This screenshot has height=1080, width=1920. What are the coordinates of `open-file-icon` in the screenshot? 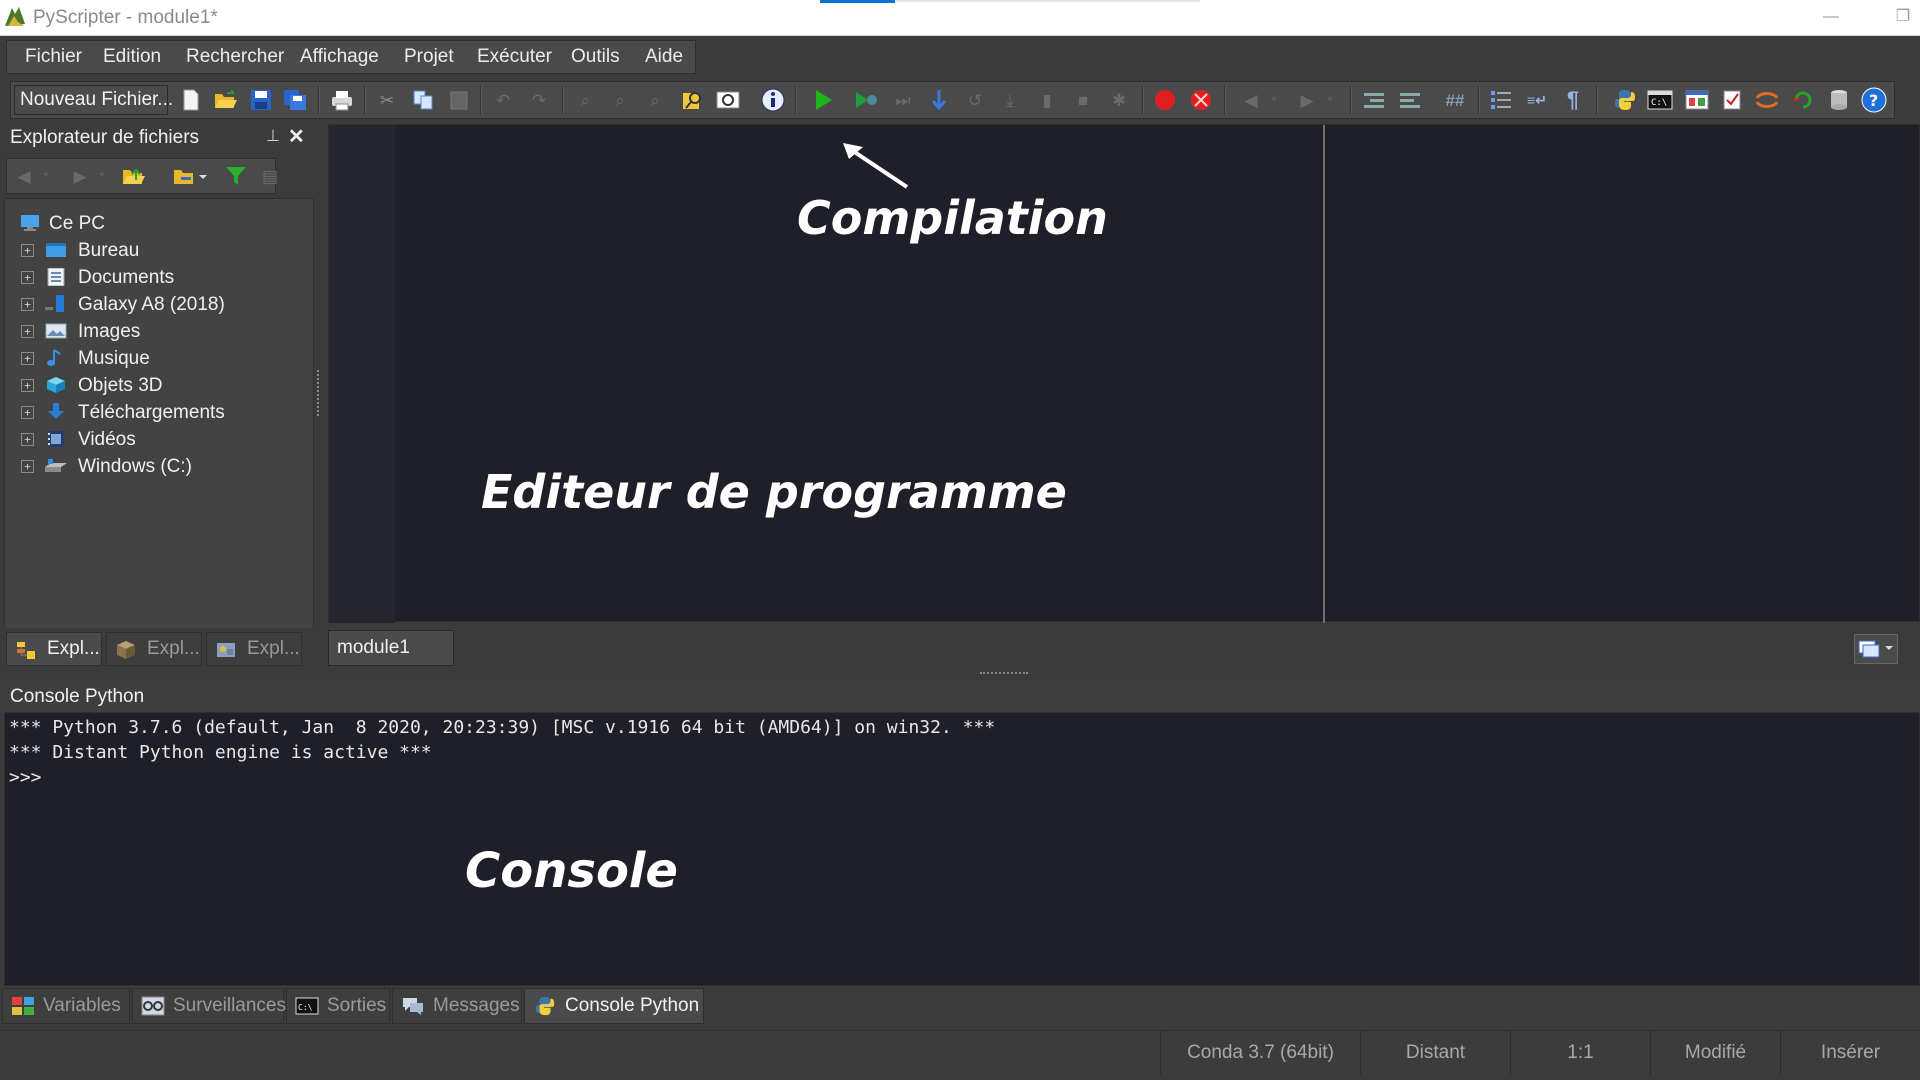 It's located at (226, 100).